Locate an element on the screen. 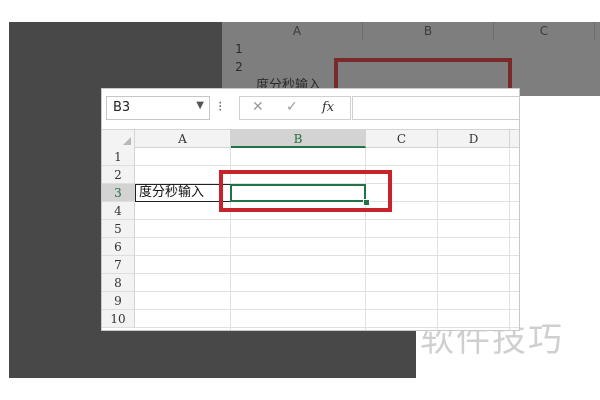 Image resolution: width=600 pixels, height=400 pixels. col-header-b: B is located at coordinates (298, 139).